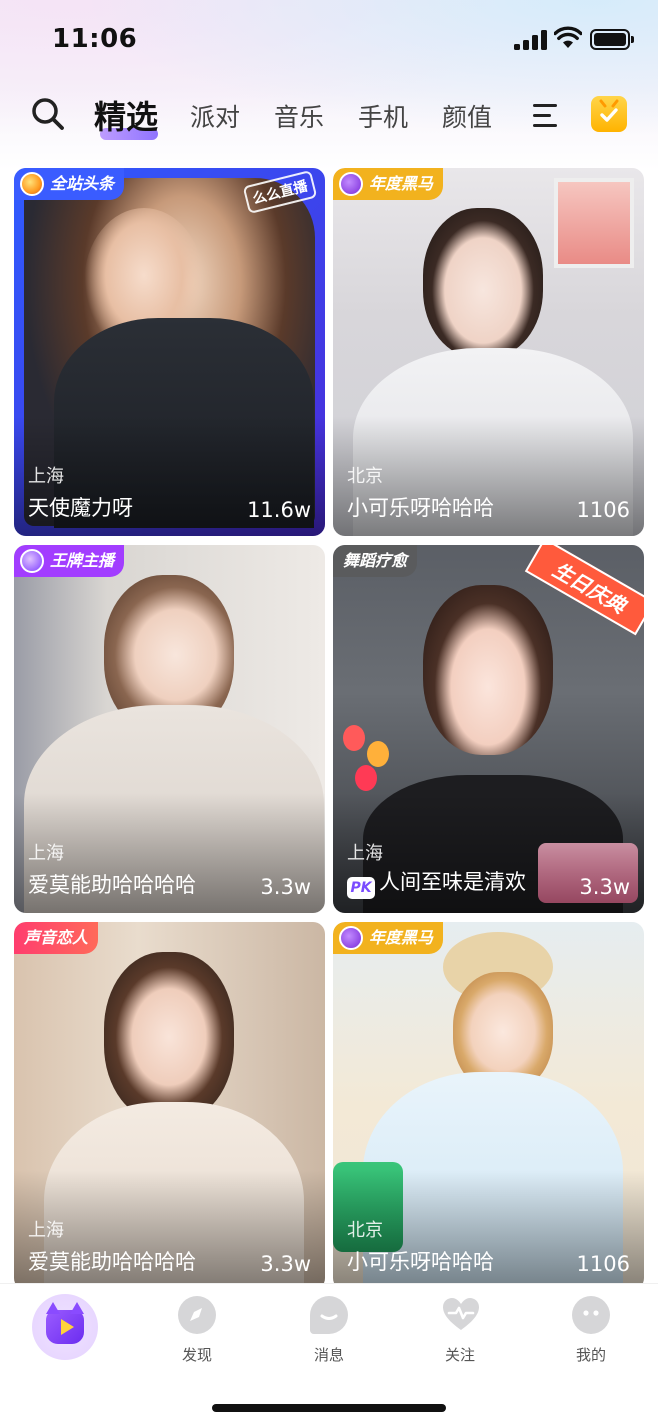  Describe the element at coordinates (95, 39) in the screenshot. I see `status-time: 11:06` at that location.